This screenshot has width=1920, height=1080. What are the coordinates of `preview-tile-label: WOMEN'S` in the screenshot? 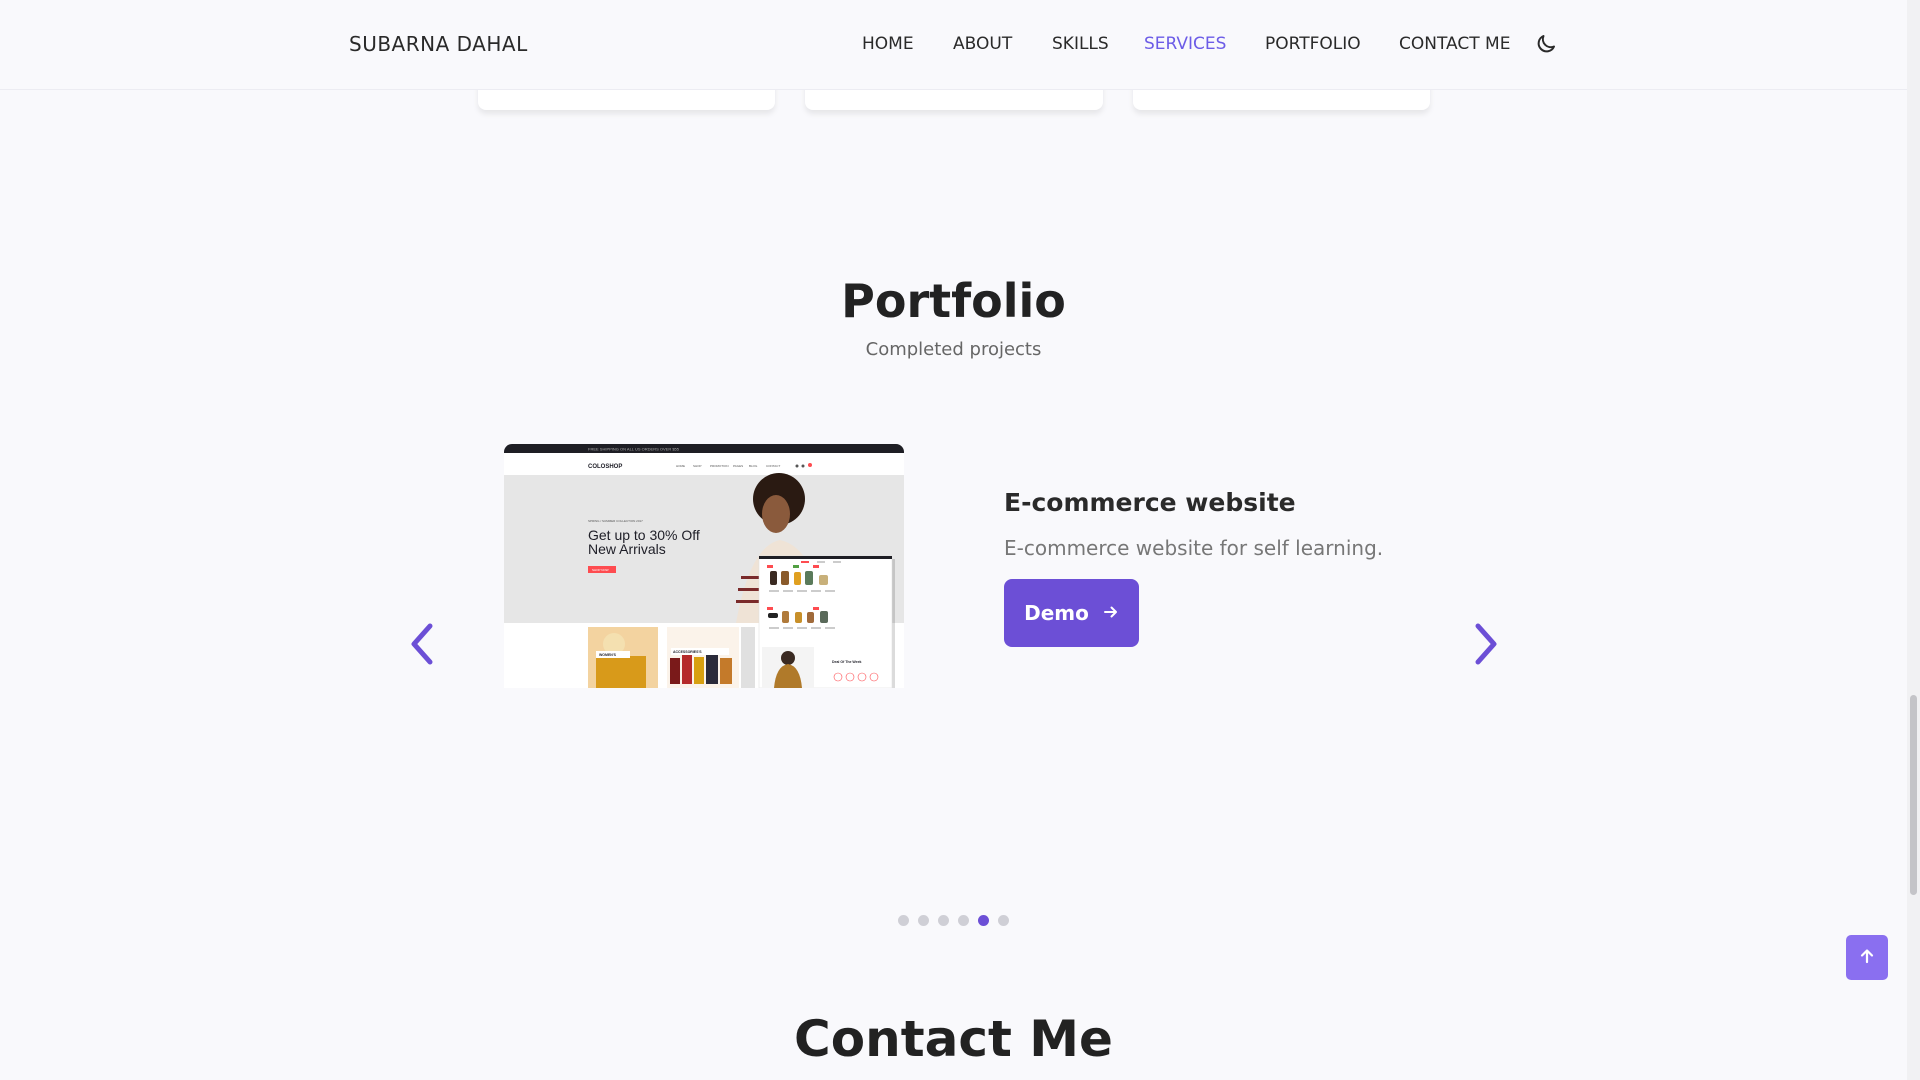 It's located at (608, 655).